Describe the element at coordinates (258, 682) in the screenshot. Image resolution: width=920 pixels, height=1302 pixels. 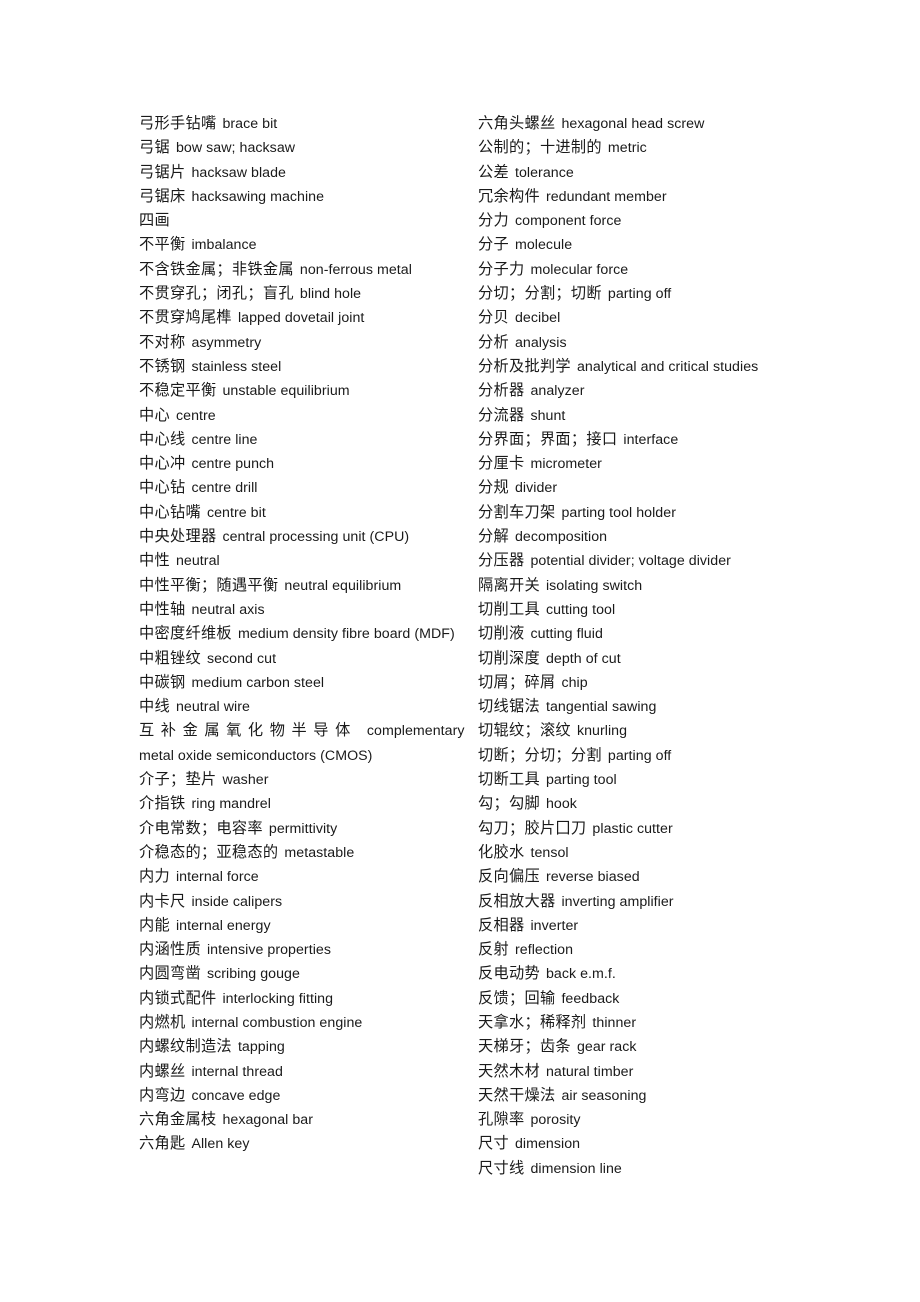
I see `entry-term-english: medium carbon steel` at that location.